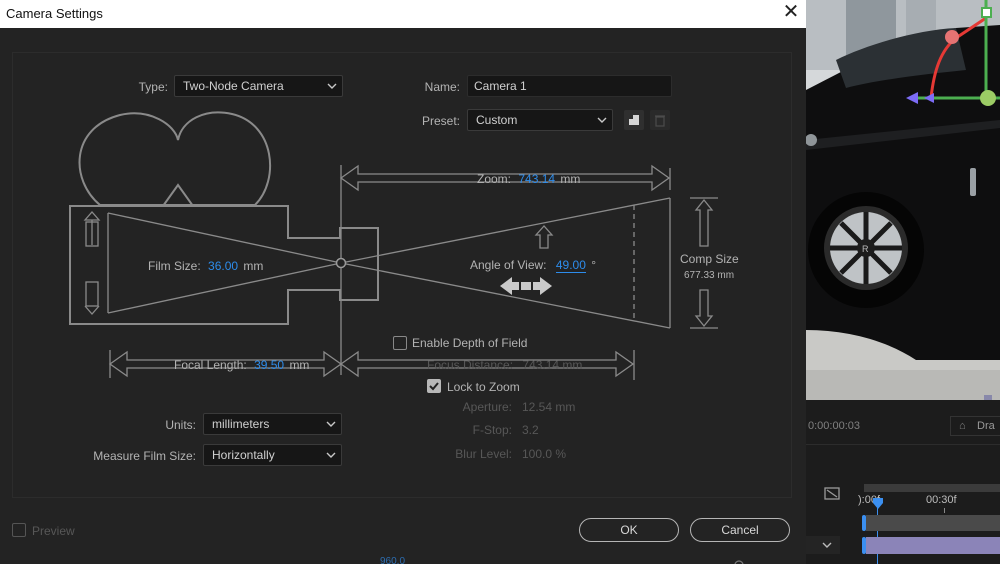 The image size is (1000, 564). What do you see at coordinates (253, 266) in the screenshot?
I see `film-size-unit: mm` at bounding box center [253, 266].